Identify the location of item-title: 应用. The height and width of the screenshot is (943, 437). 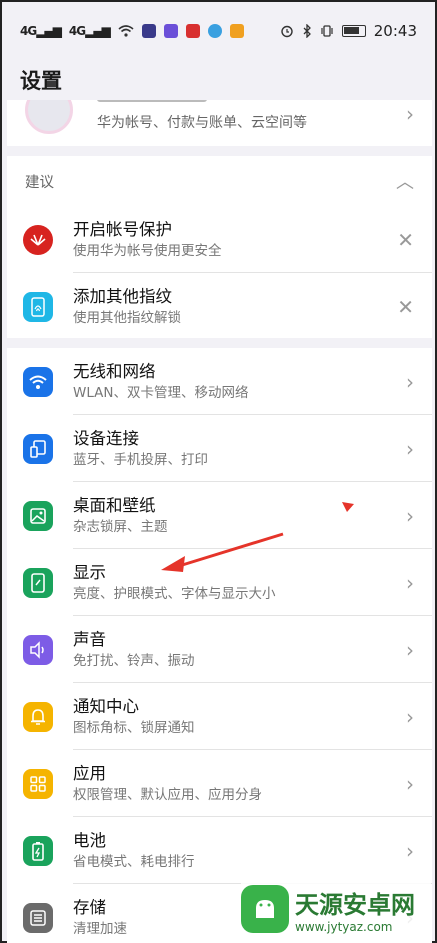
(89, 773).